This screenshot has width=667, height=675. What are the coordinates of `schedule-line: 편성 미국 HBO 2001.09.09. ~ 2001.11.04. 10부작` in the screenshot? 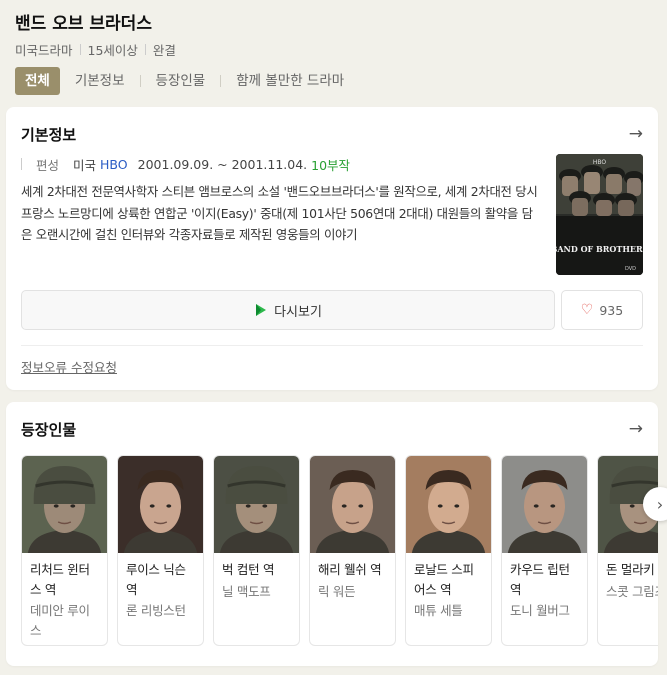 It's located at (185, 164).